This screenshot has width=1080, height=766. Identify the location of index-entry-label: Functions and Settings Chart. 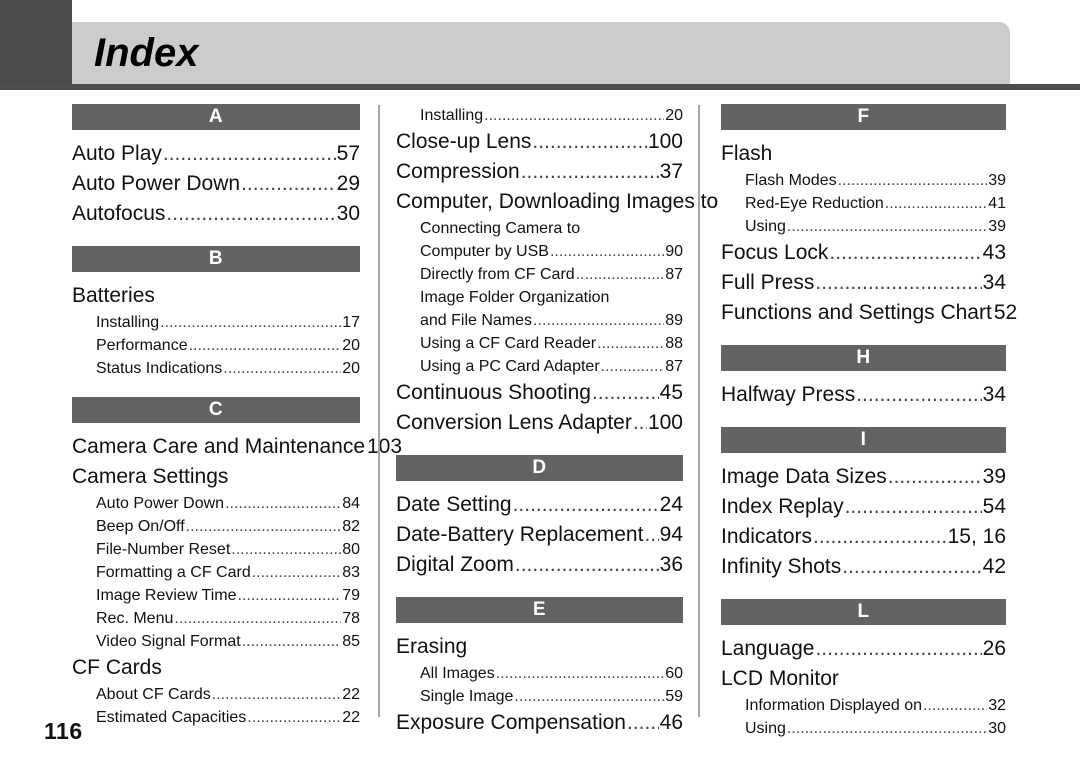
(856, 312).